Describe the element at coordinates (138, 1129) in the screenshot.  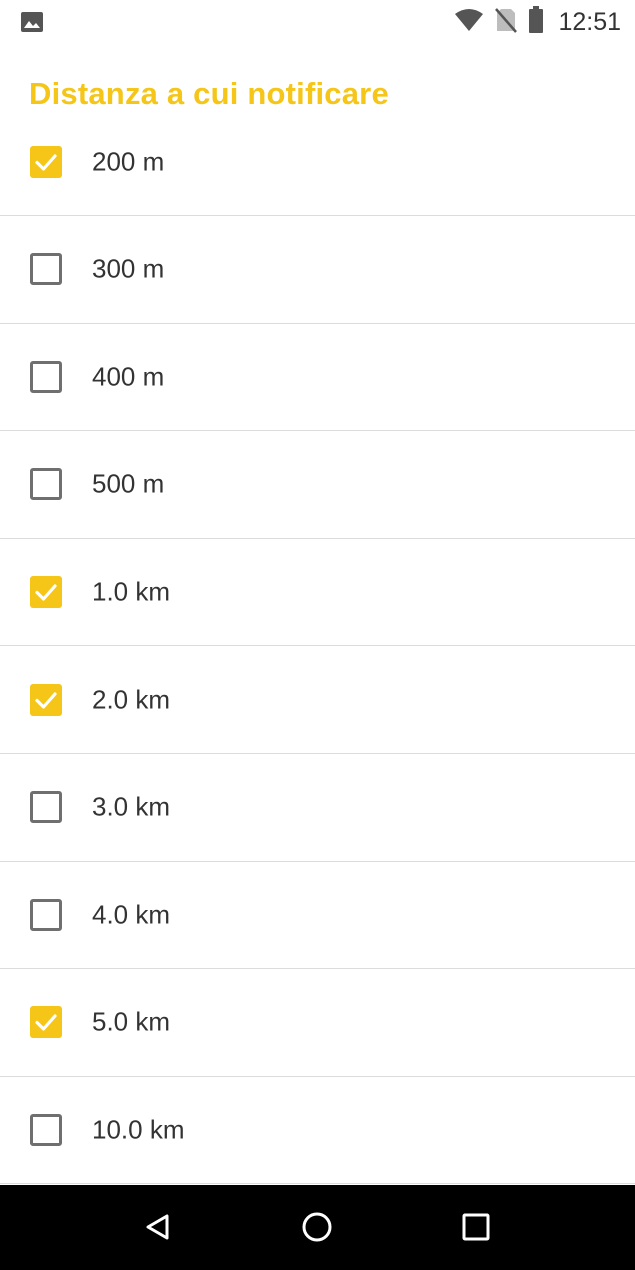
I see `option-label: 10.0 km` at that location.